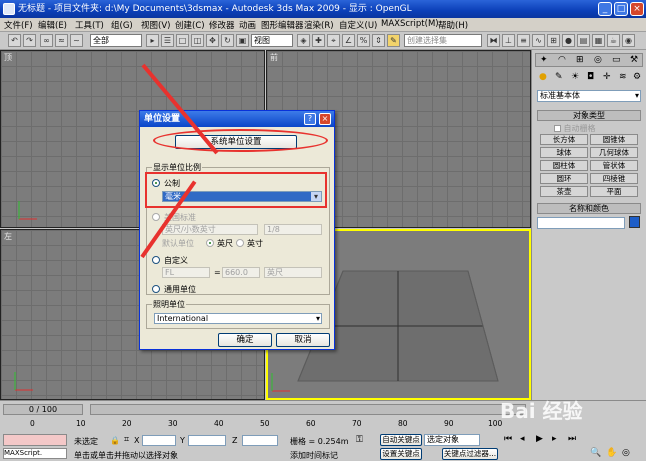  Describe the element at coordinates (508, 439) in the screenshot. I see `go-to-start-icon: ⏮` at that location.